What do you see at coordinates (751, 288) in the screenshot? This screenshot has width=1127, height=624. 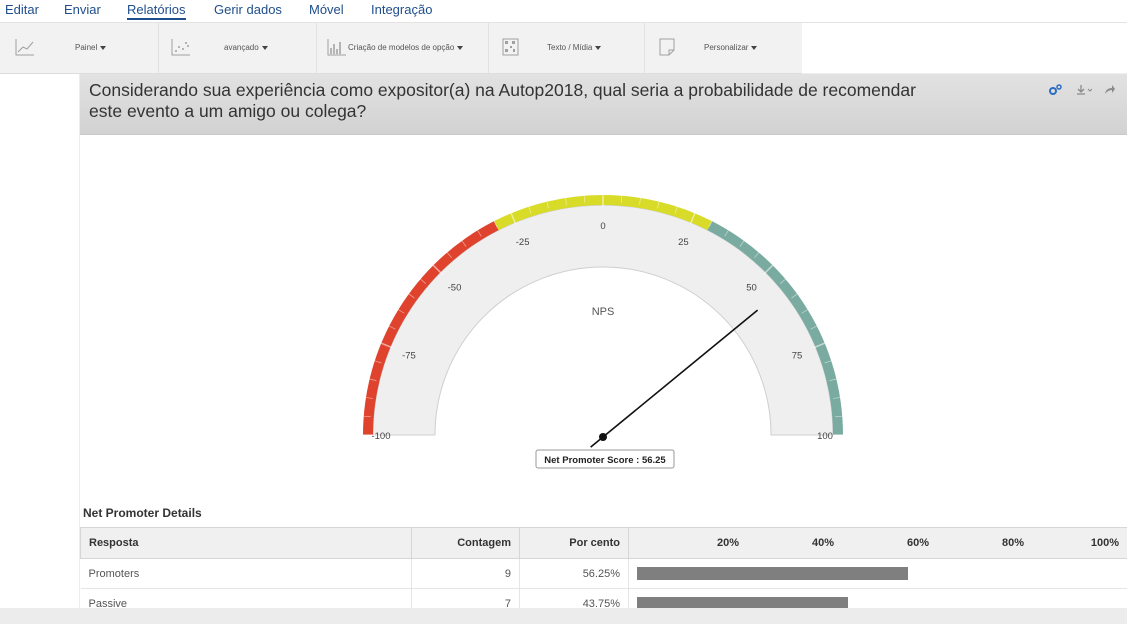 I see `gauge-tick-label: 50` at bounding box center [751, 288].